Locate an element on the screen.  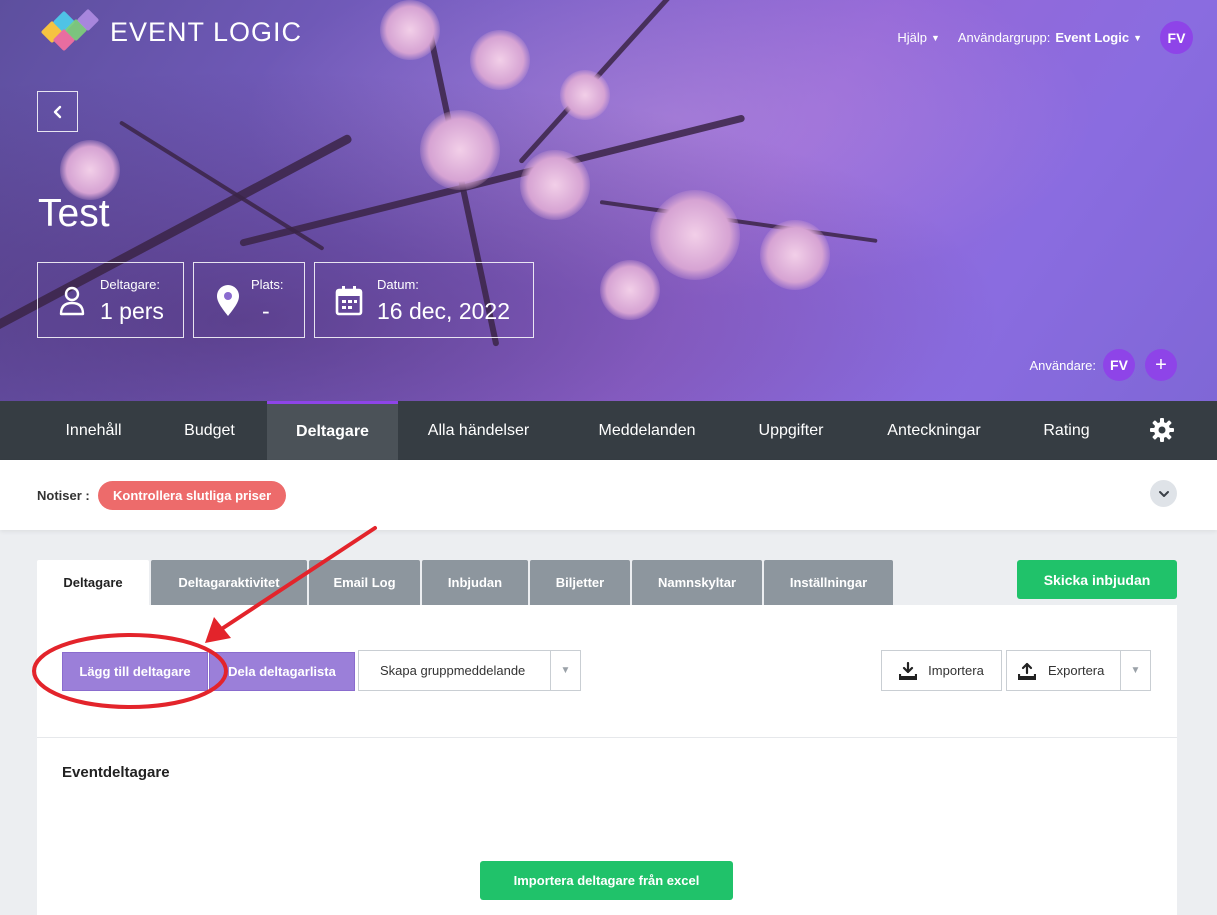
top-navigation: Hjälp ▼ Användargrupp: Event Logic ▼ FV is located at coordinates (1045, 37).